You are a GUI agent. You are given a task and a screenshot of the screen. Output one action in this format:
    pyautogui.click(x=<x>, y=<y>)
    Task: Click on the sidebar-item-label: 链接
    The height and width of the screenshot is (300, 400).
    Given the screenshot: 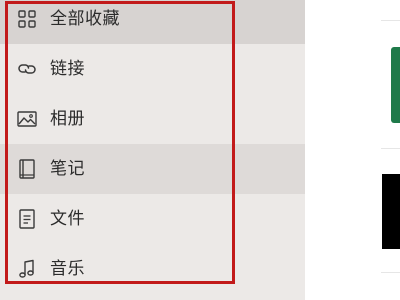 What is the action you would take?
    pyautogui.click(x=67, y=68)
    